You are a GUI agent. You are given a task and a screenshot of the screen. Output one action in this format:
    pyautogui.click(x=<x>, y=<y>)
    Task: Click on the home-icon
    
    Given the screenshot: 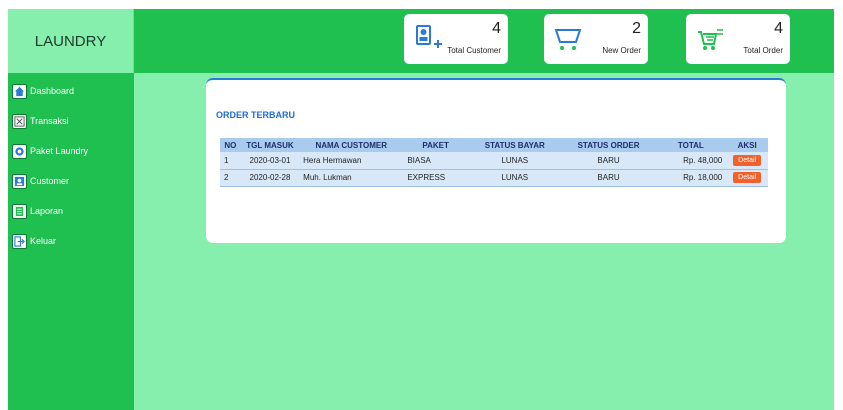 What is the action you would take?
    pyautogui.click(x=19, y=91)
    